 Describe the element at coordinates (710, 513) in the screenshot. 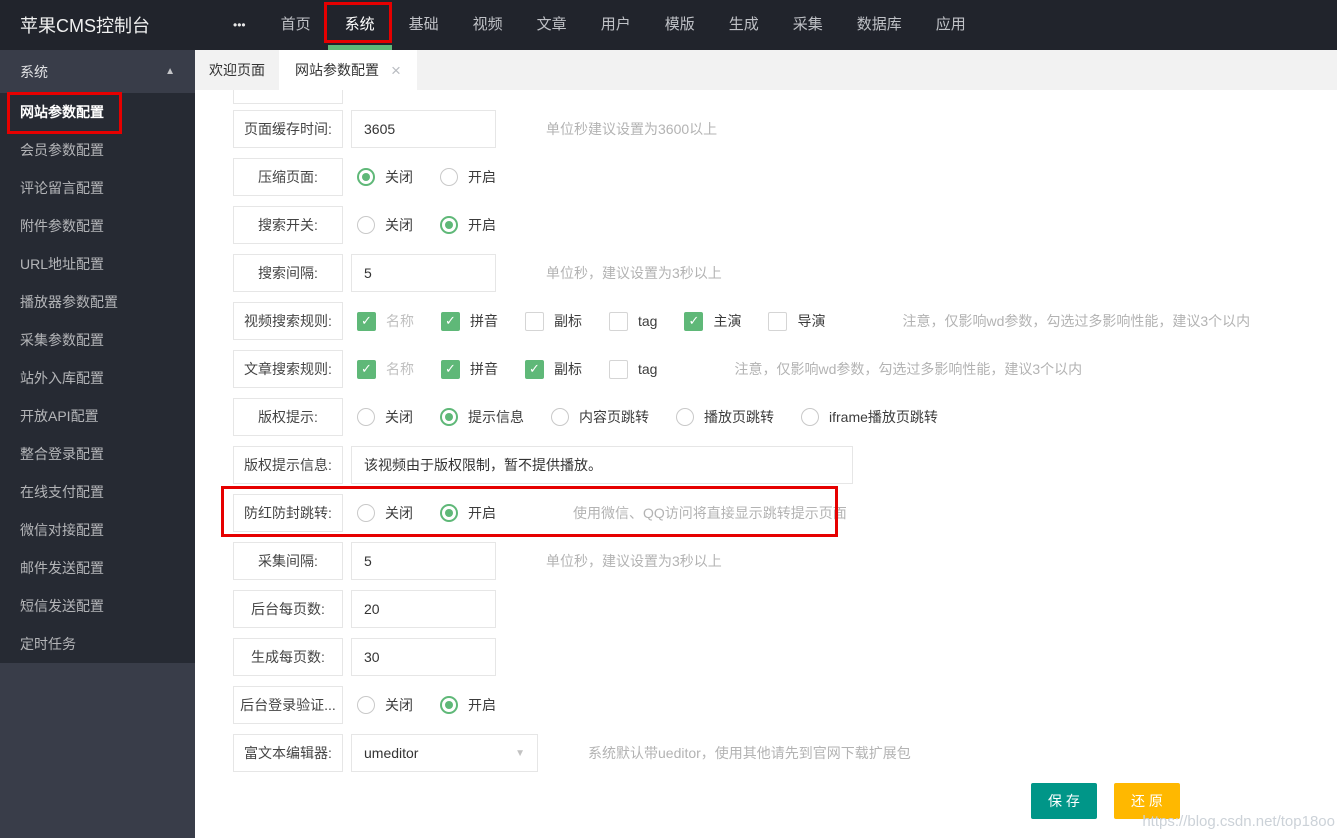

I see `field-hint: 使用微信、QQ访问将直接显示跳转提示页面` at that location.